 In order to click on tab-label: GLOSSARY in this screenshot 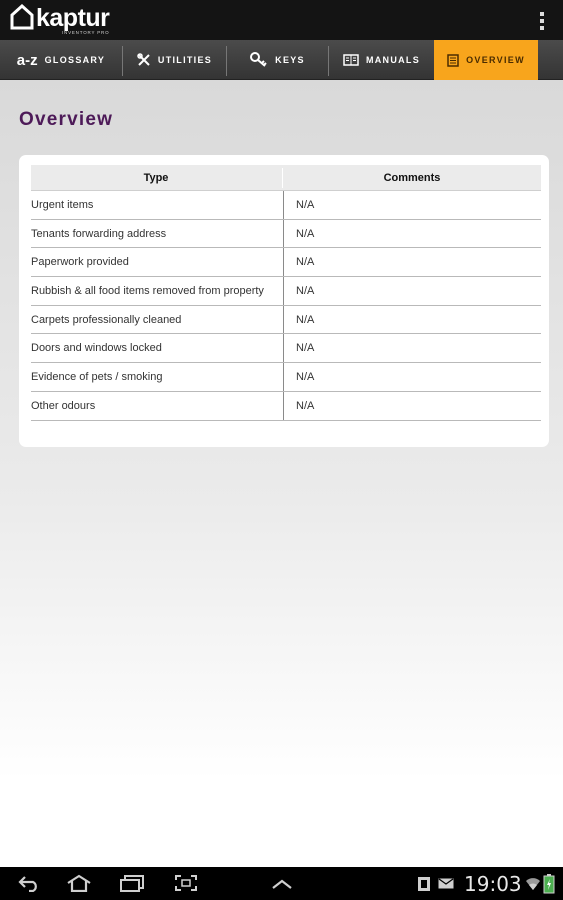, I will do `click(75, 60)`.